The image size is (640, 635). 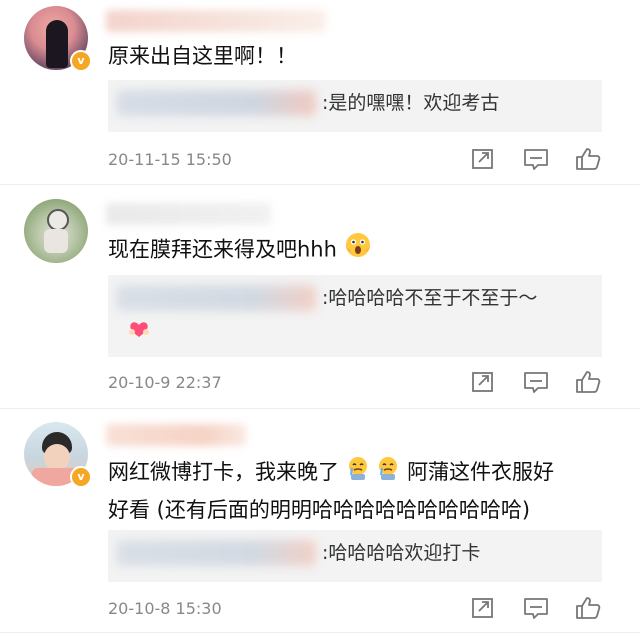 I want to click on comment-text-body: 现在膜拜还来得及吧hhh, so click(x=222, y=249).